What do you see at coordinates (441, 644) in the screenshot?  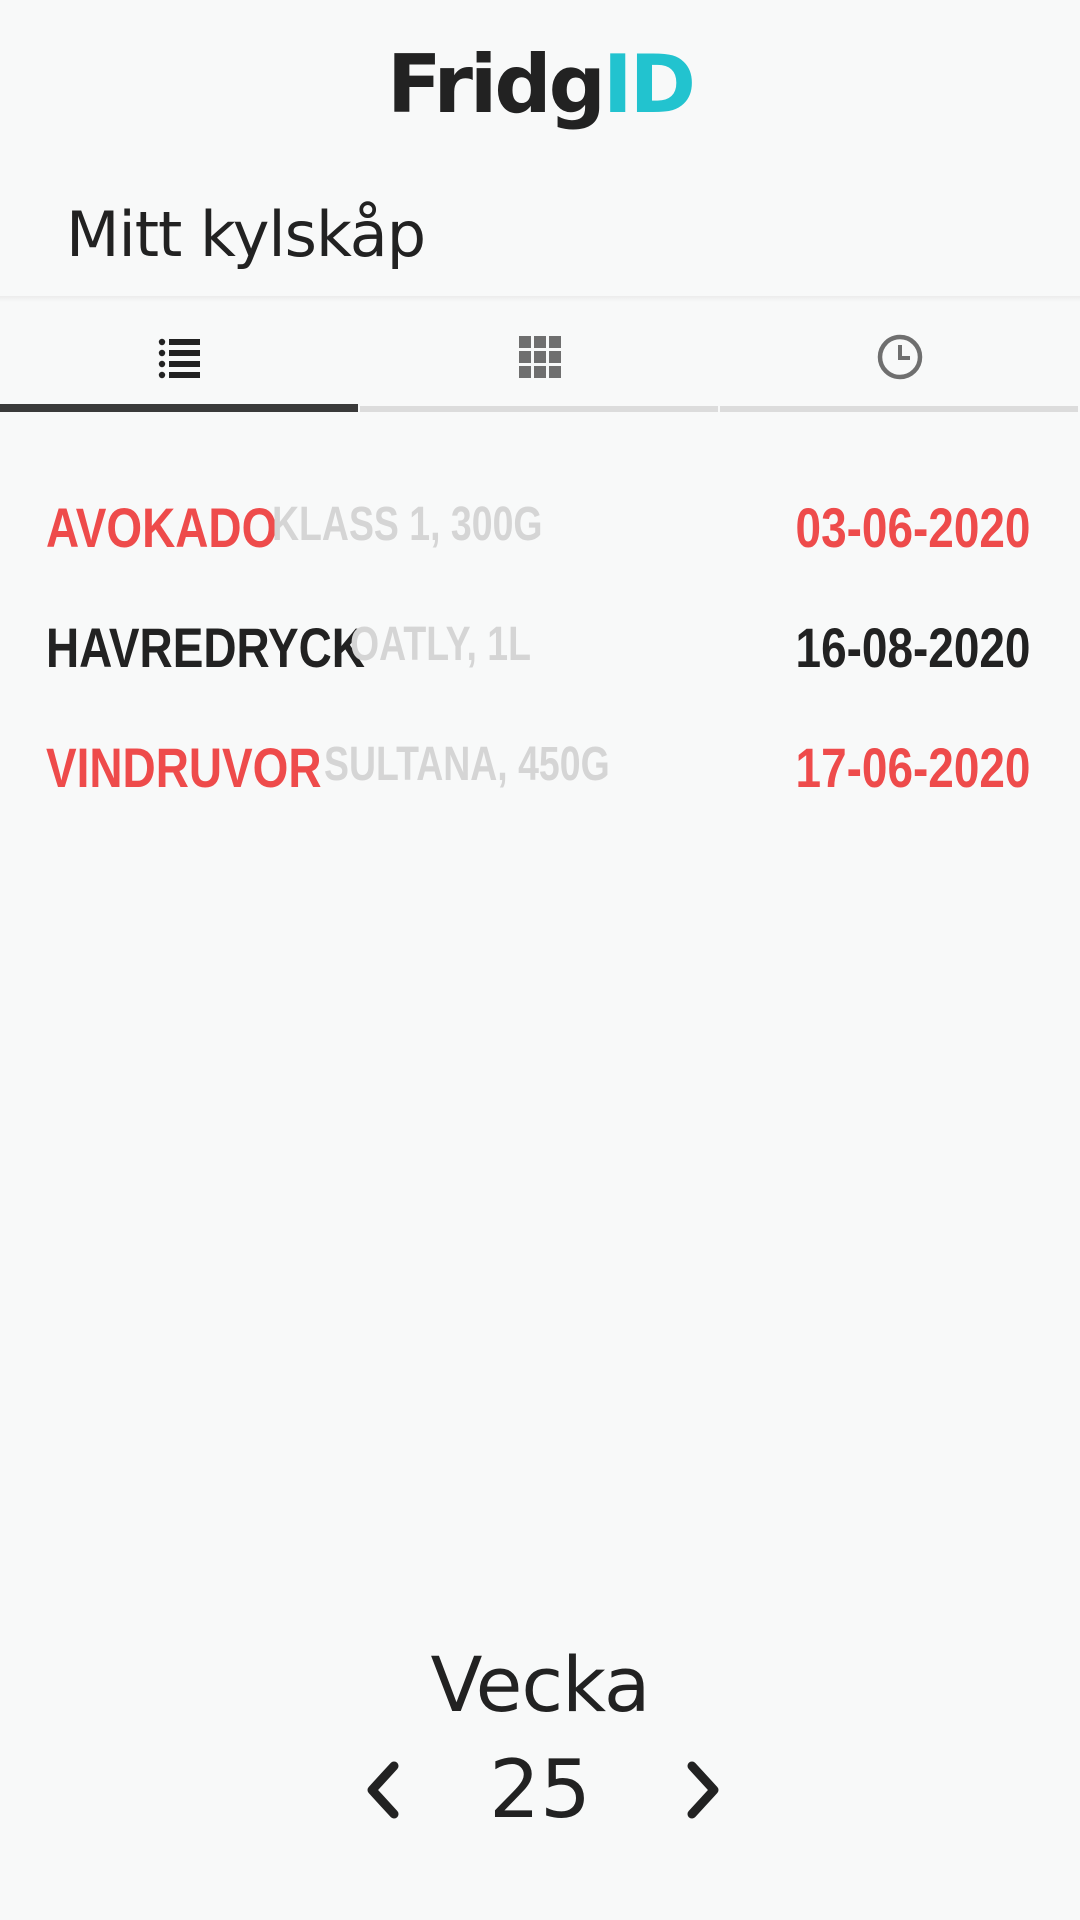 I see `item-detail: OATLY, 1L` at bounding box center [441, 644].